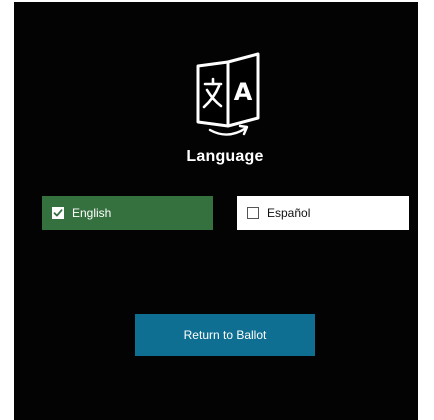 This screenshot has width=434, height=420. What do you see at coordinates (228, 95) in the screenshot?
I see `translate-icon: A` at bounding box center [228, 95].